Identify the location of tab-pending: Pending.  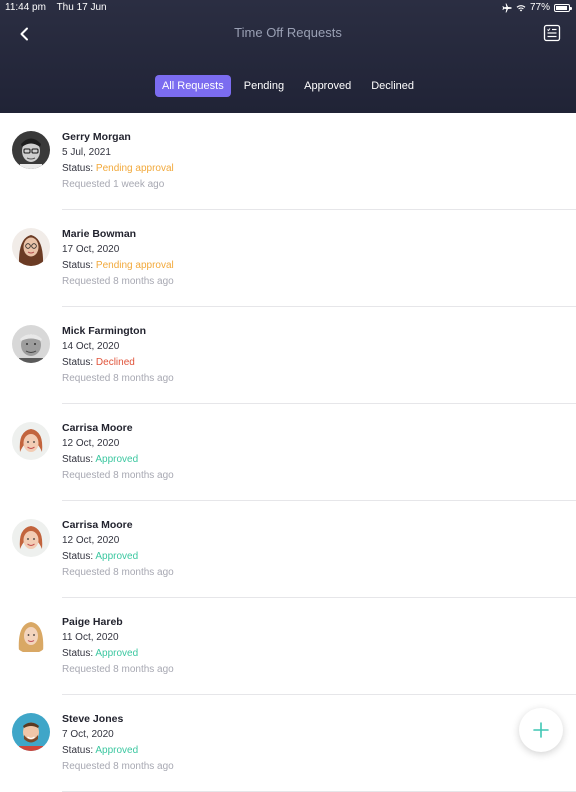
(264, 86).